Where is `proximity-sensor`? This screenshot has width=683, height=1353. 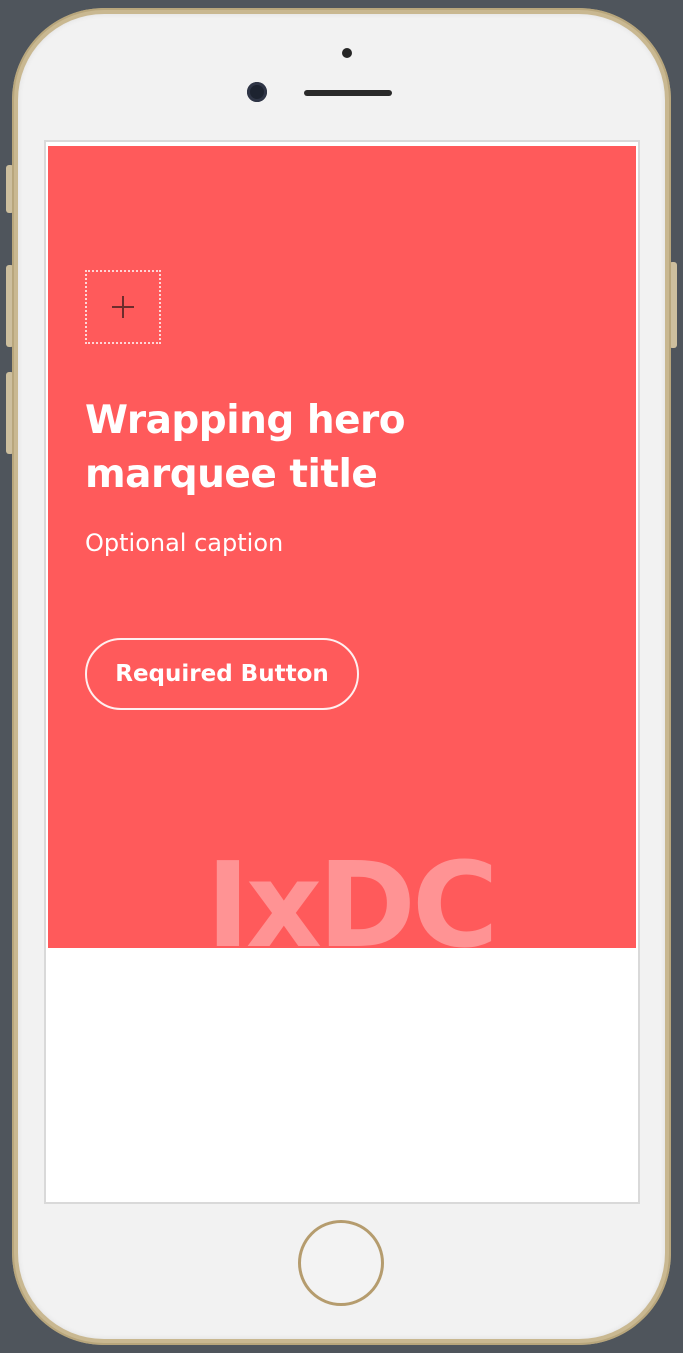
proximity-sensor is located at coordinates (347, 53).